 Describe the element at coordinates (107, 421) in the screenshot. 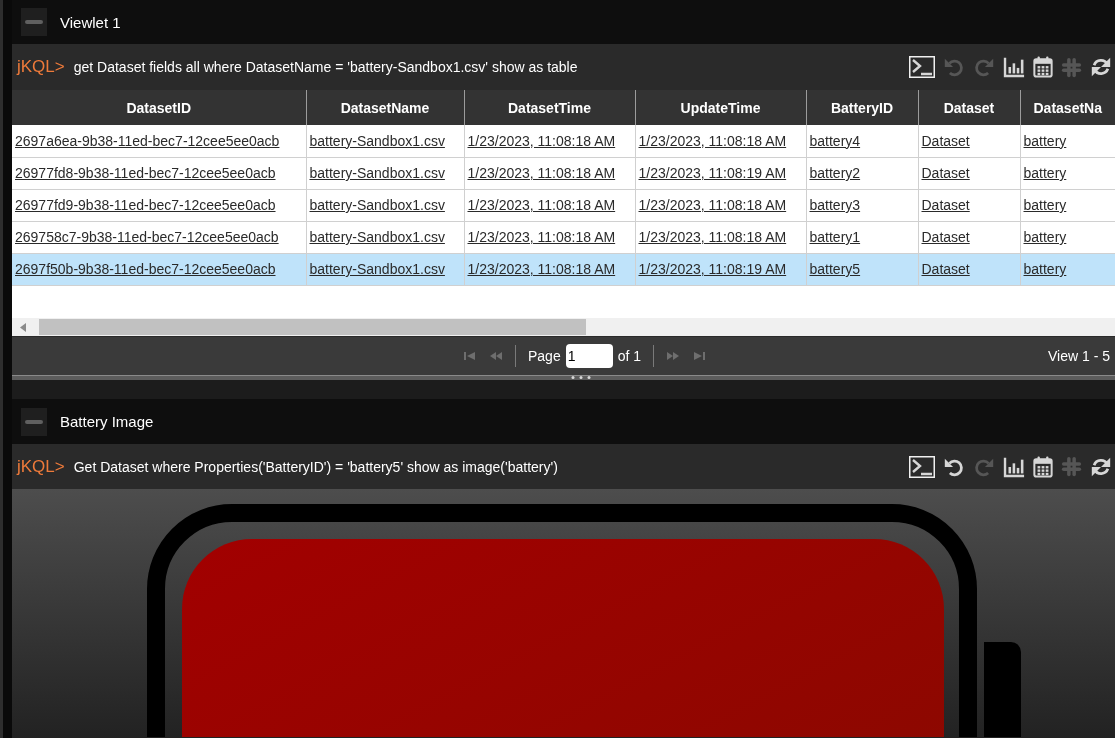

I see `viewlet-title: Battery Image` at that location.